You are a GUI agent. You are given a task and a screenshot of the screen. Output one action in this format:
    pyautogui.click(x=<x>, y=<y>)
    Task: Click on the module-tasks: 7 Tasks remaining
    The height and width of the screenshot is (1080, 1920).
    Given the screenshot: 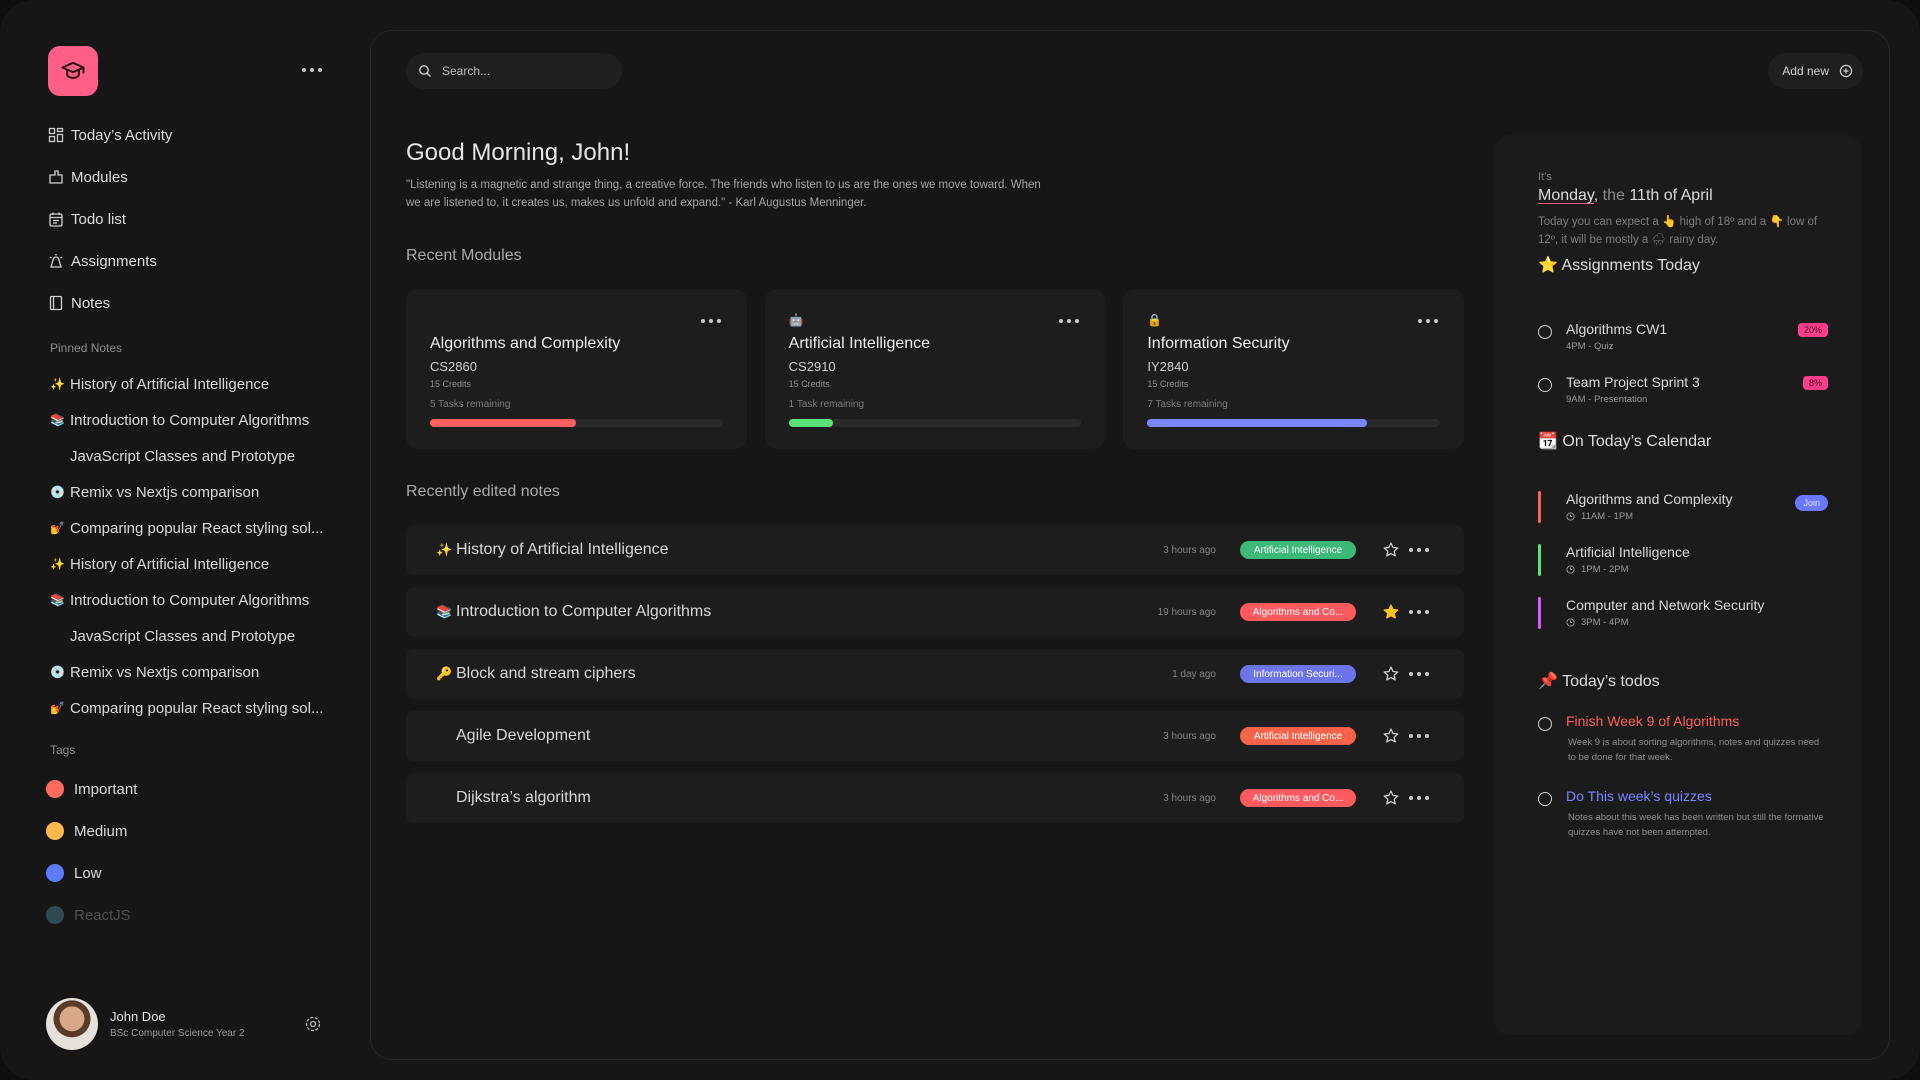 What is the action you would take?
    pyautogui.click(x=1187, y=404)
    